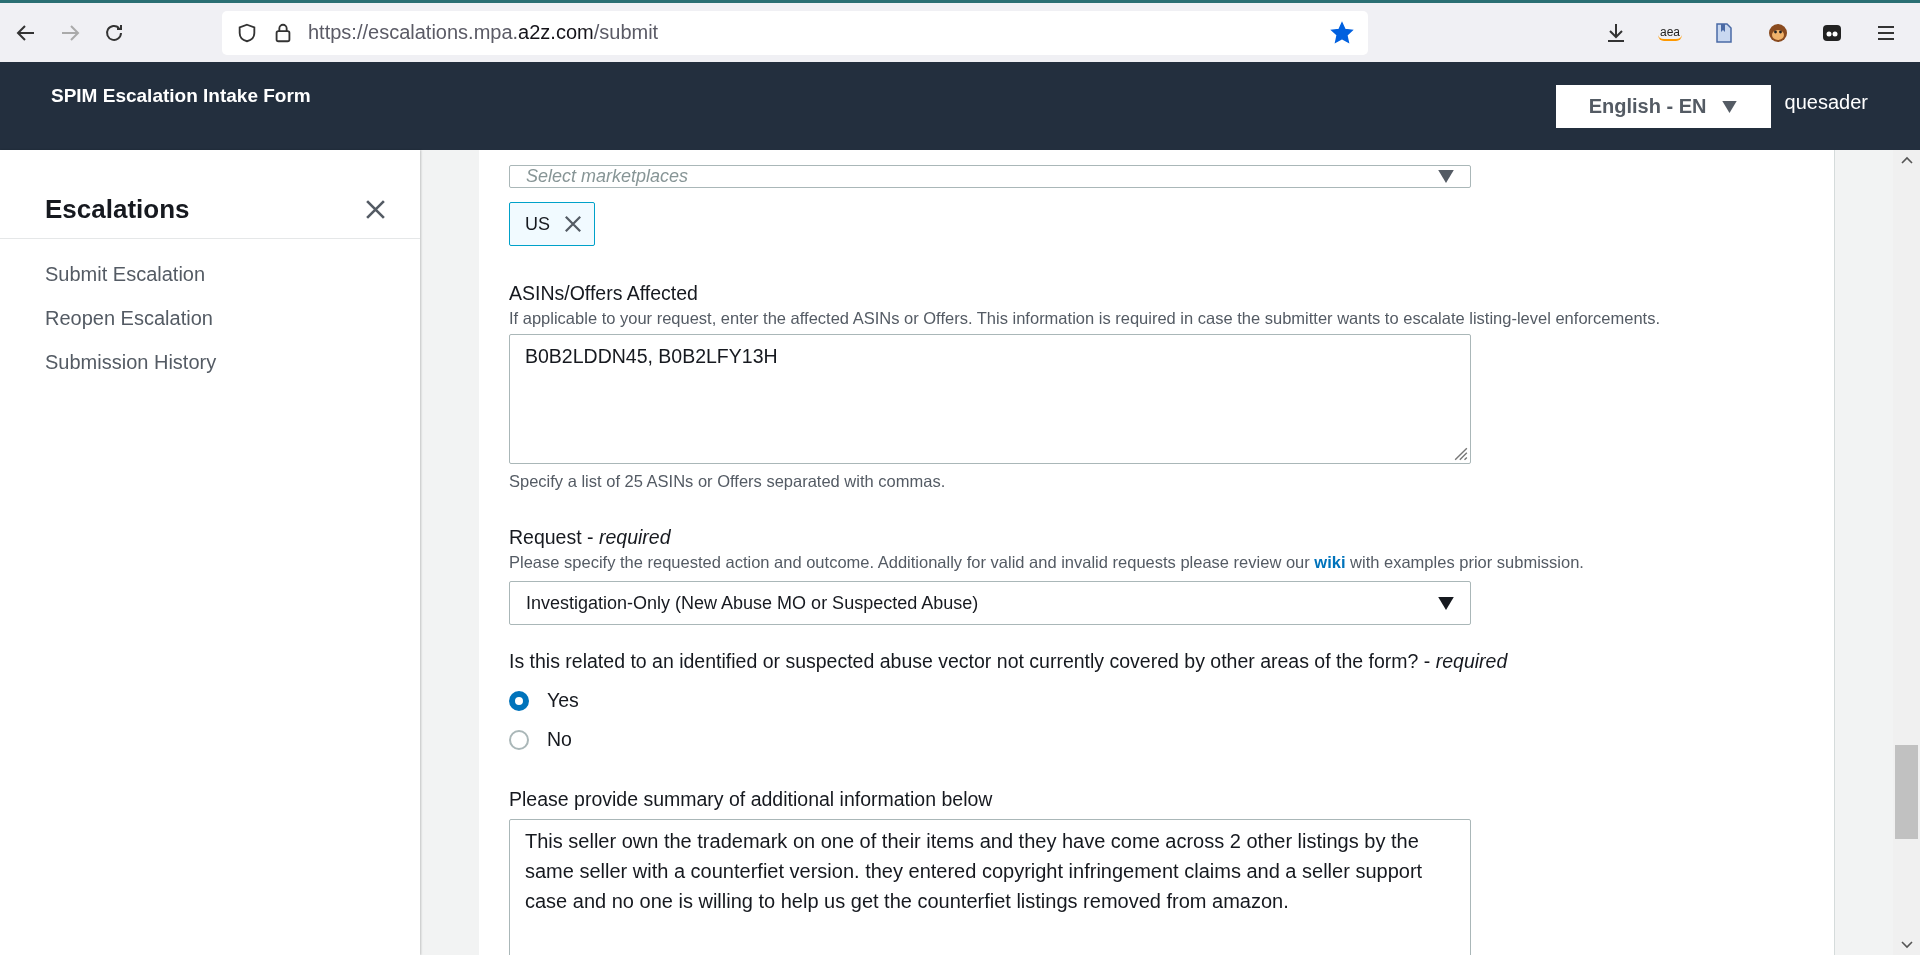 This screenshot has height=955, width=1920. Describe the element at coordinates (604, 293) in the screenshot. I see `field-label: ASINs/Offers Affected` at that location.